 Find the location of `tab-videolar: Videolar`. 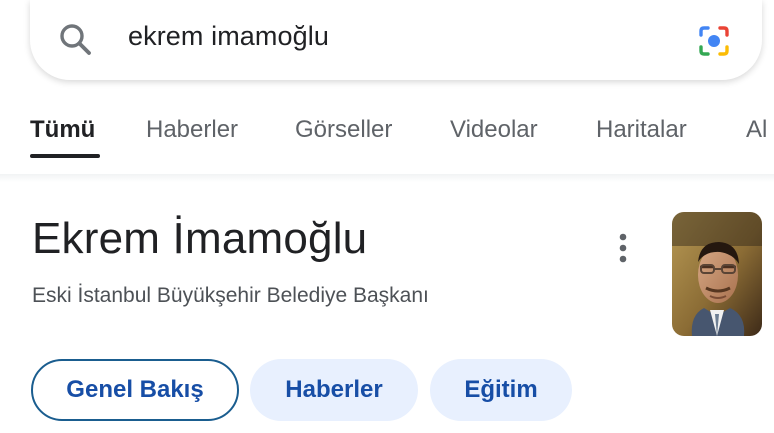

tab-videolar: Videolar is located at coordinates (494, 130).